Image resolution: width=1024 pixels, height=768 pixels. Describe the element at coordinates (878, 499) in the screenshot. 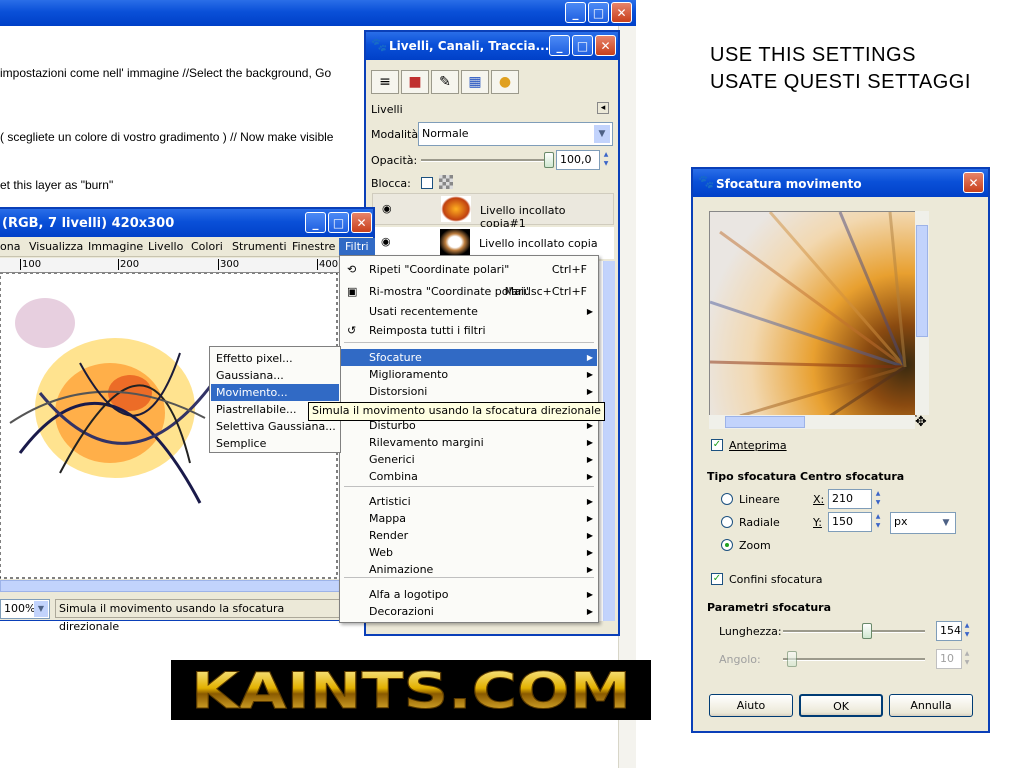

I see `x-spinner: ▲ ▼` at that location.